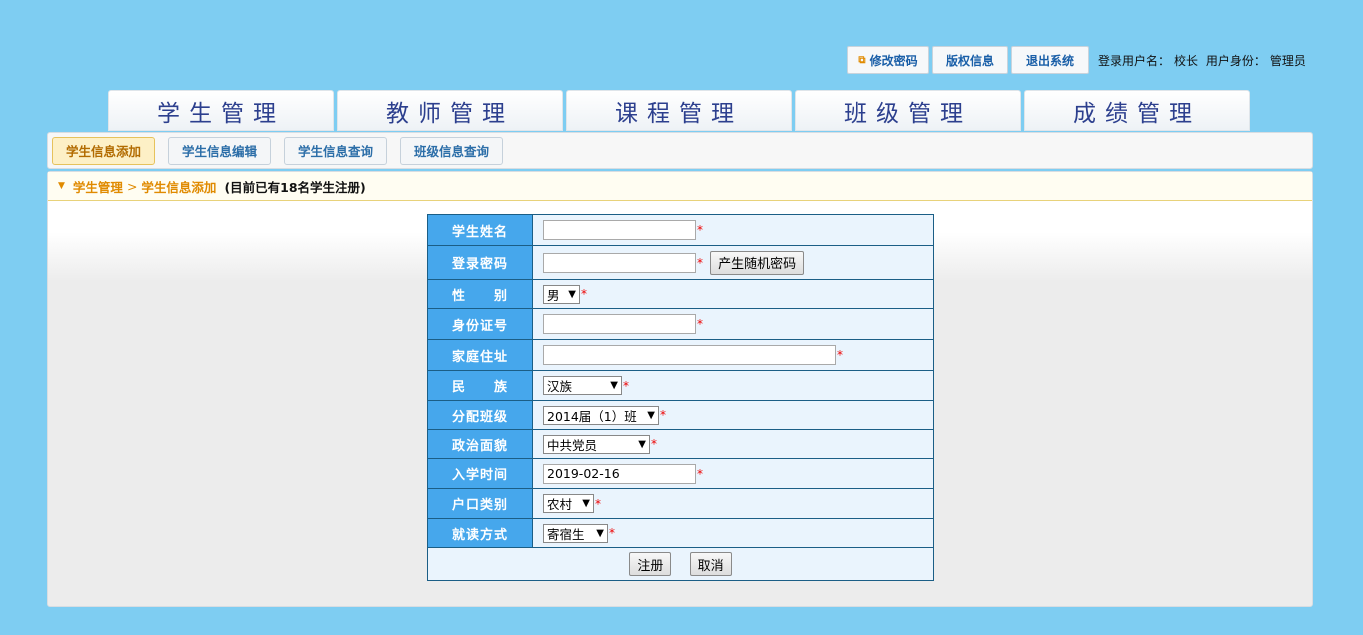  Describe the element at coordinates (619, 324) in the screenshot. I see `id-number-input` at that location.